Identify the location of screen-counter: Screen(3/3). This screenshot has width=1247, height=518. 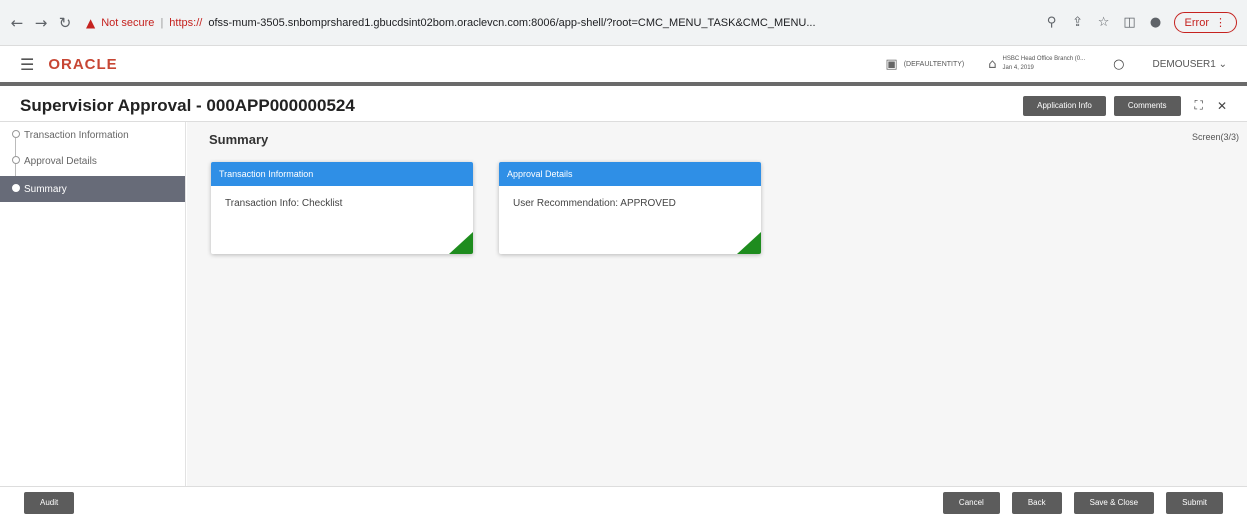
(1215, 137).